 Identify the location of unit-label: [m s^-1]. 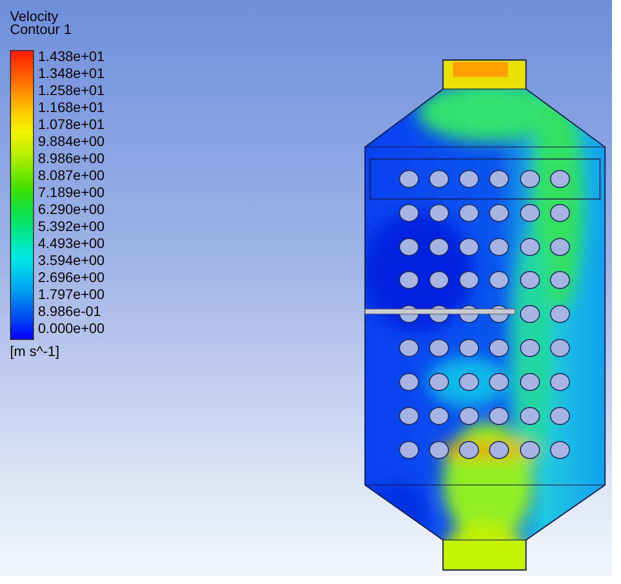
(35, 351).